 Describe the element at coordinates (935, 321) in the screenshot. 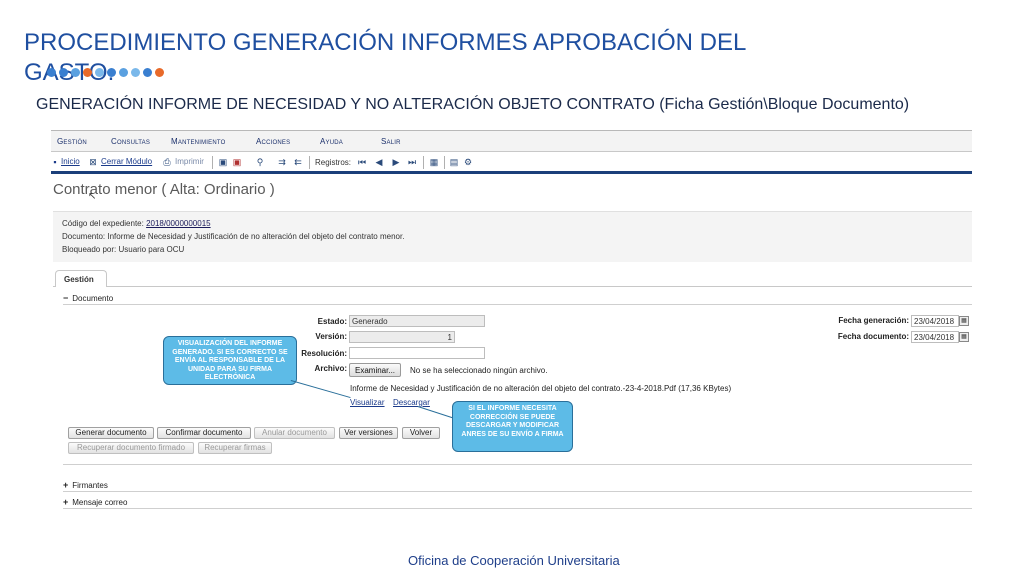

I see `fecha-generacion-field: 23/04/2018` at that location.